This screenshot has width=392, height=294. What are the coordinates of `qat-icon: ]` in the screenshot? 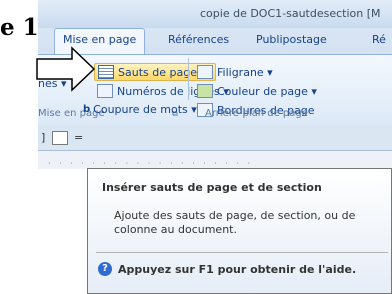 It's located at (43, 137).